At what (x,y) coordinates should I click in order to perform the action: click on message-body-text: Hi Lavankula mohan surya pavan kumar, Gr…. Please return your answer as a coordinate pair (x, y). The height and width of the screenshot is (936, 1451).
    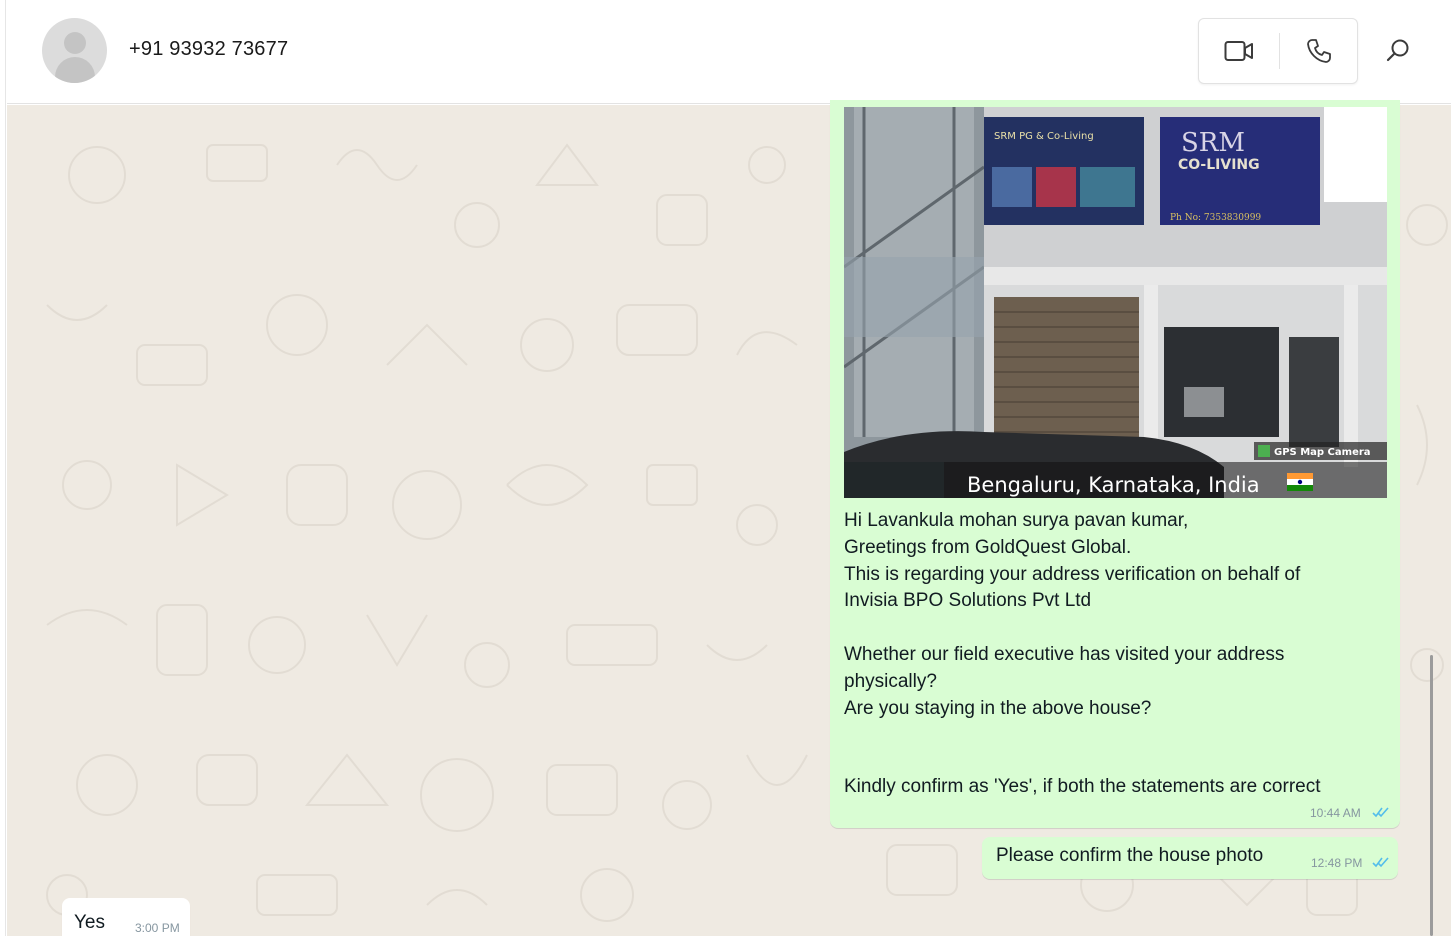
    Looking at the image, I should click on (1072, 614).